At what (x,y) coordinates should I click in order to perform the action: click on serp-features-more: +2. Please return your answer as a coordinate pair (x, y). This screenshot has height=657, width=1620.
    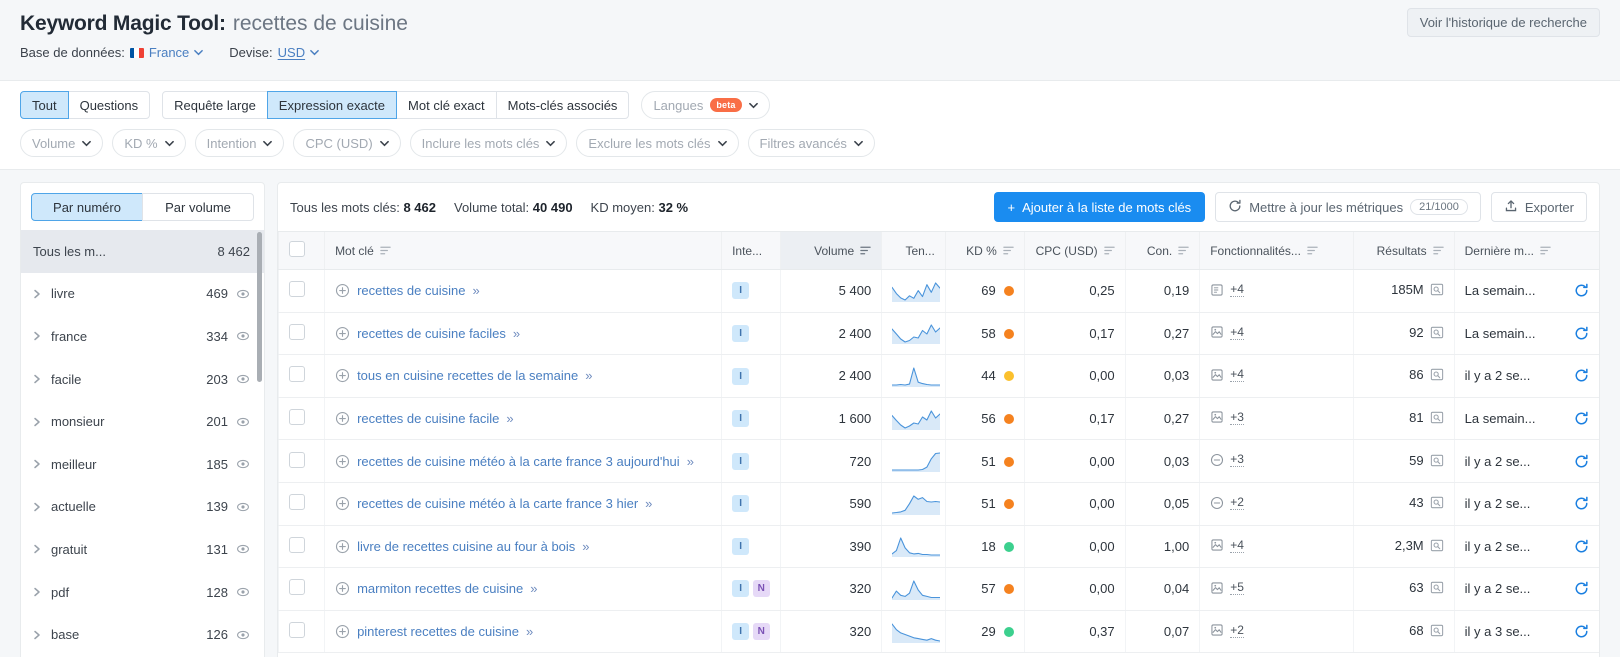
    Looking at the image, I should click on (1237, 630).